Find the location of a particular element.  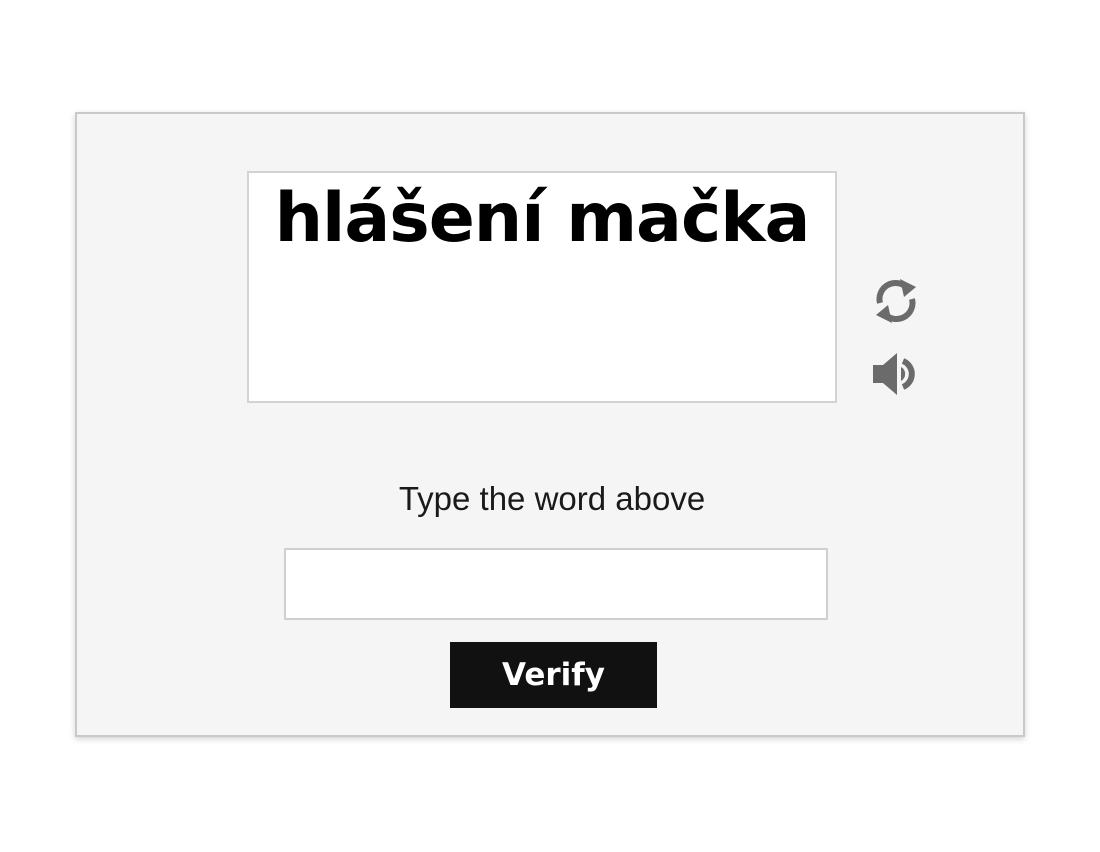

audio-captcha-button is located at coordinates (896, 374).